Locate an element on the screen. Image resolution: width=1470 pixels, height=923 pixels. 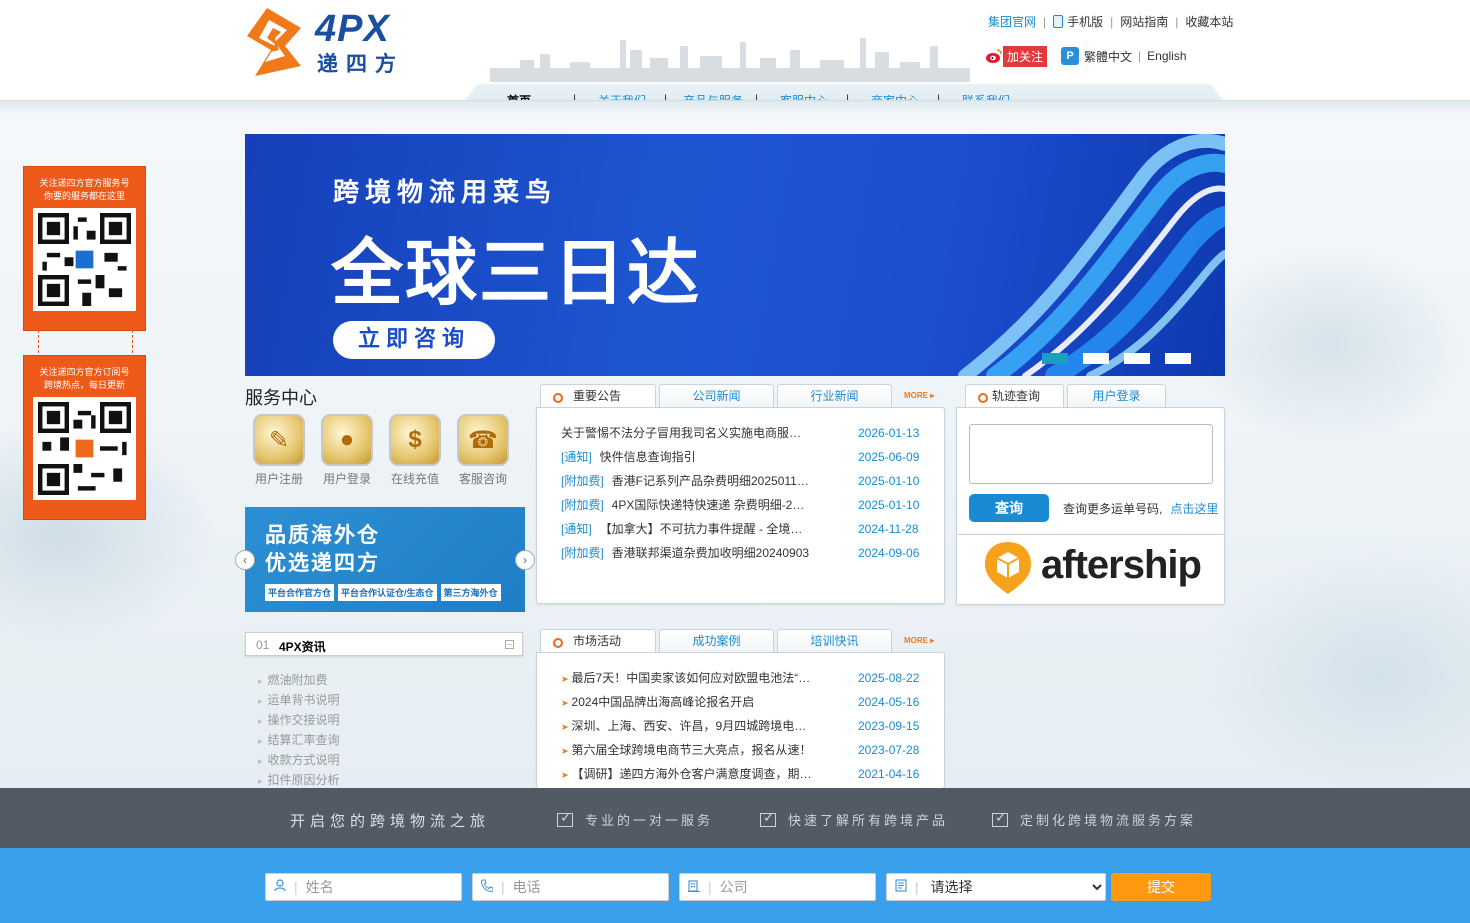
feature-label: 快速了解所有跨境产品 is located at coordinates (868, 820).